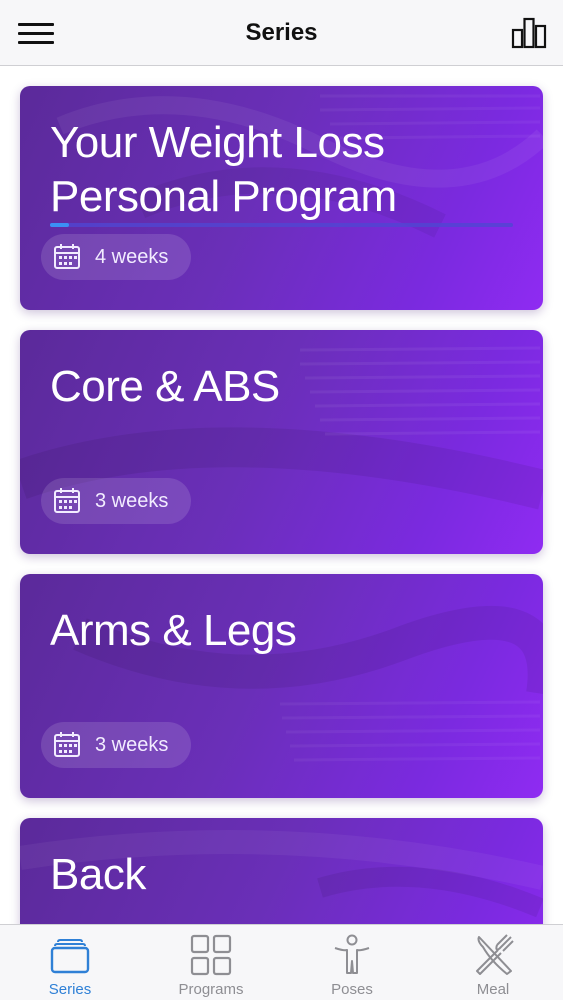  What do you see at coordinates (529, 33) in the screenshot?
I see `bar-chart-icon` at bounding box center [529, 33].